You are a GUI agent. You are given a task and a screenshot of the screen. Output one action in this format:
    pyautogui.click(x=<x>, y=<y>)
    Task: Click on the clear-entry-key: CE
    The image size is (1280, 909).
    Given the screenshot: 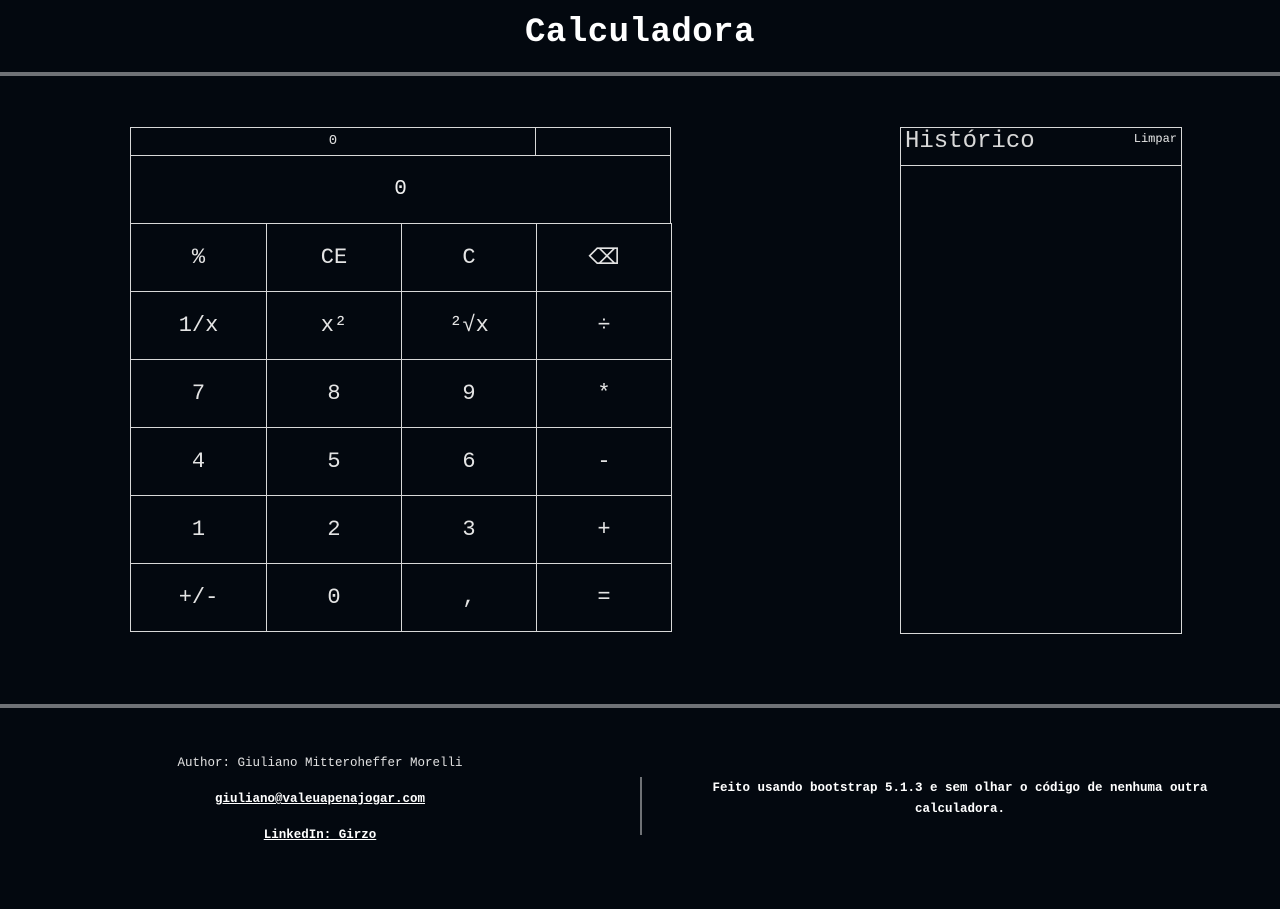 What is the action you would take?
    pyautogui.click(x=334, y=257)
    